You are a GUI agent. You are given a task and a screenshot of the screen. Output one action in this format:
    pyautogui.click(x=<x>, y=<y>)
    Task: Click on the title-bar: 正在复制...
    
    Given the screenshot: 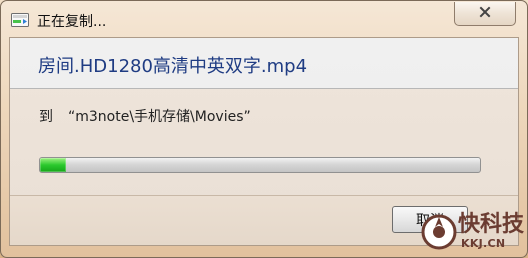 What is the action you would take?
    pyautogui.click(x=264, y=19)
    